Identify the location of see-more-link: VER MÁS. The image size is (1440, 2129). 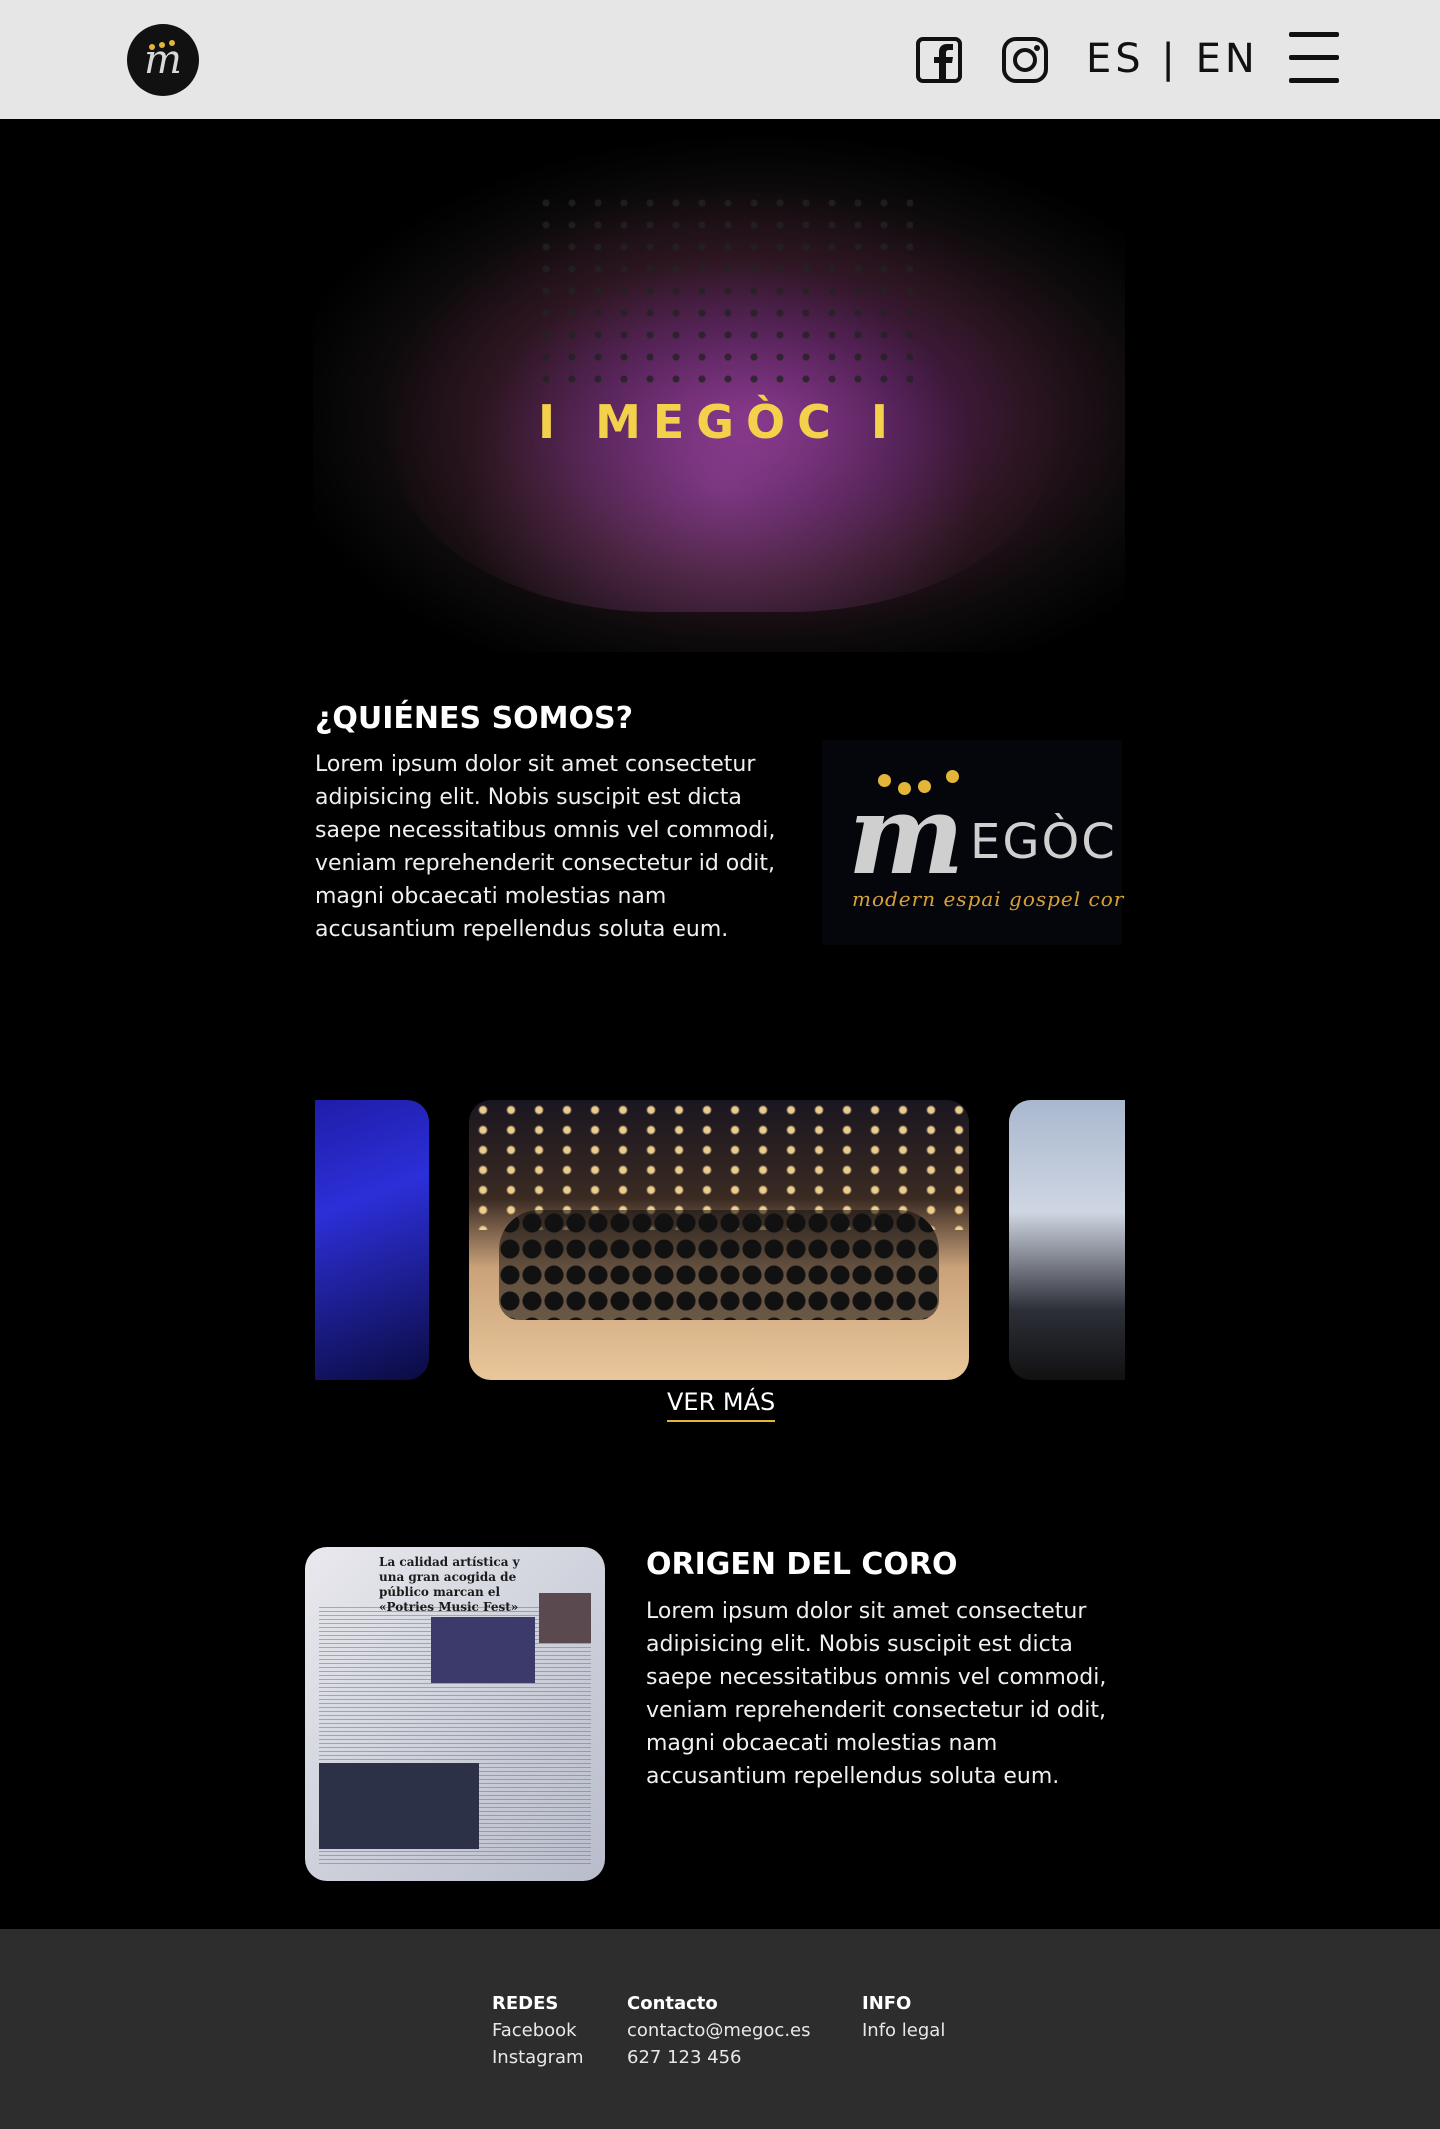
(721, 1404).